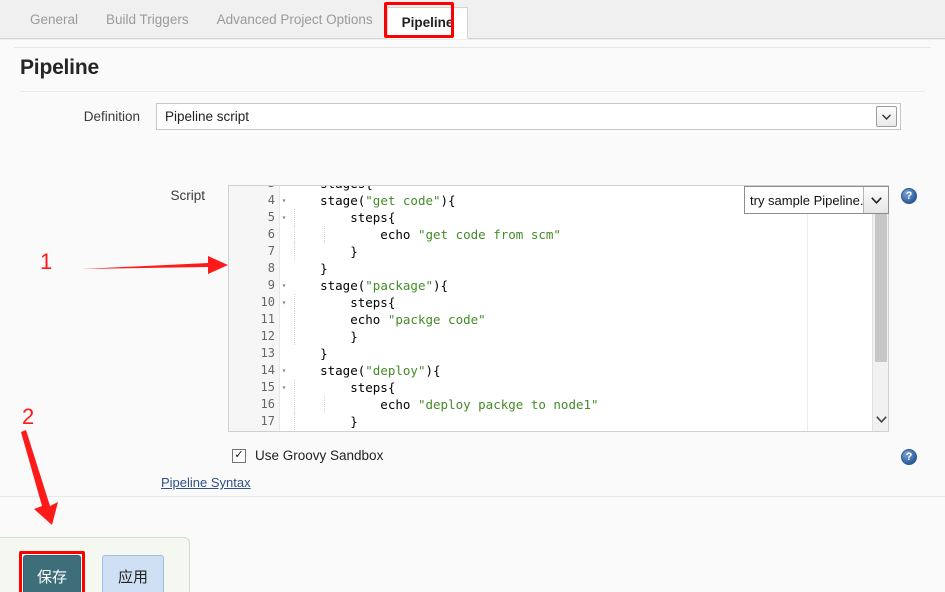  I want to click on annotation-number-2: 2, so click(28, 416).